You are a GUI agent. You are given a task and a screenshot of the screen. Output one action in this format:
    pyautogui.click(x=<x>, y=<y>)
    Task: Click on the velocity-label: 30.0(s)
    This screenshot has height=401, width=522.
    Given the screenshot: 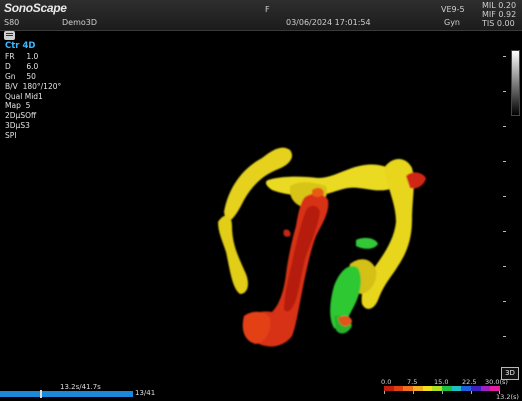 What is the action you would take?
    pyautogui.click(x=496, y=382)
    